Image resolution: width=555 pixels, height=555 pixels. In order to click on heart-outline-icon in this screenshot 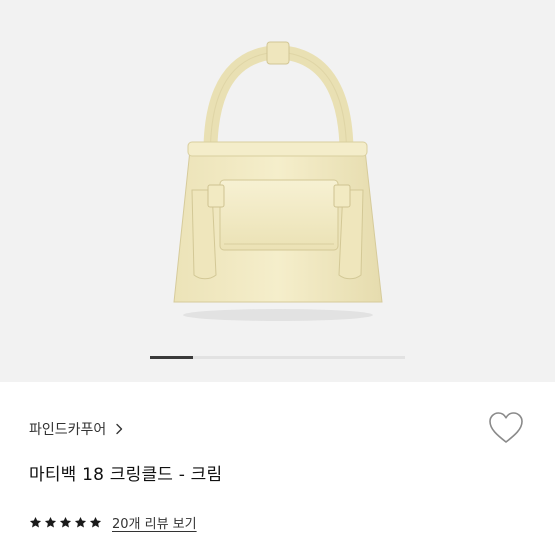, I will do `click(506, 428)`.